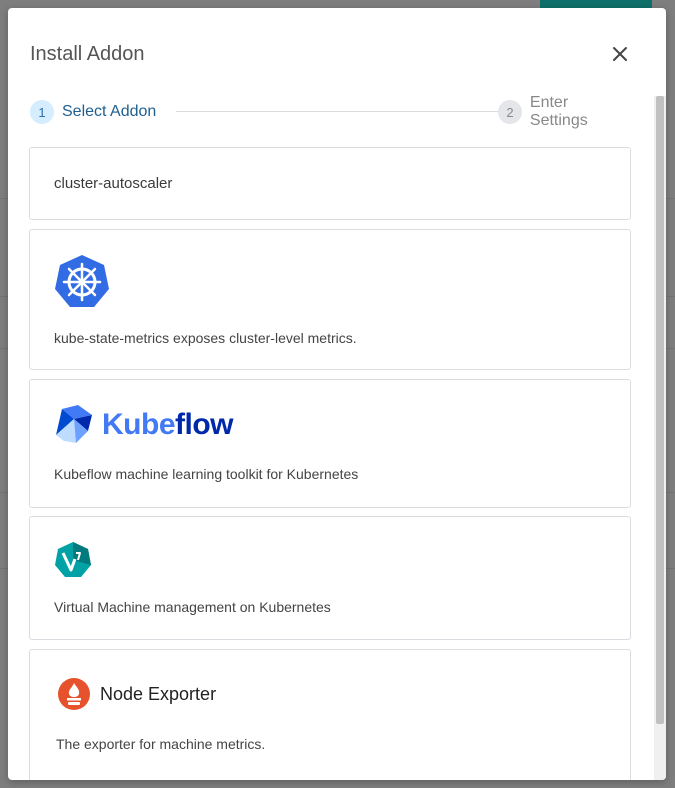 The image size is (675, 788). I want to click on step-number: 1, so click(42, 112).